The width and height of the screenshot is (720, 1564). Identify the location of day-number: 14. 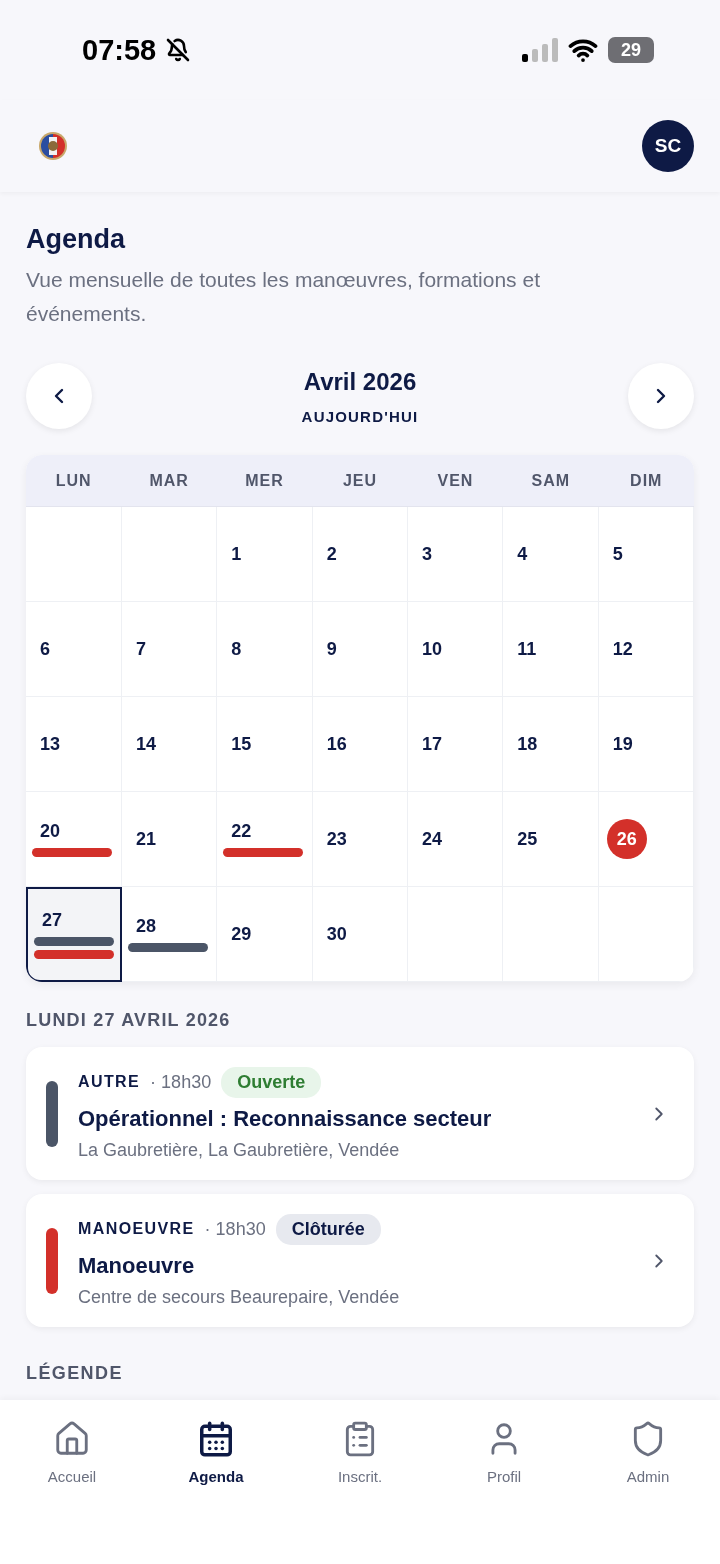
(146, 744).